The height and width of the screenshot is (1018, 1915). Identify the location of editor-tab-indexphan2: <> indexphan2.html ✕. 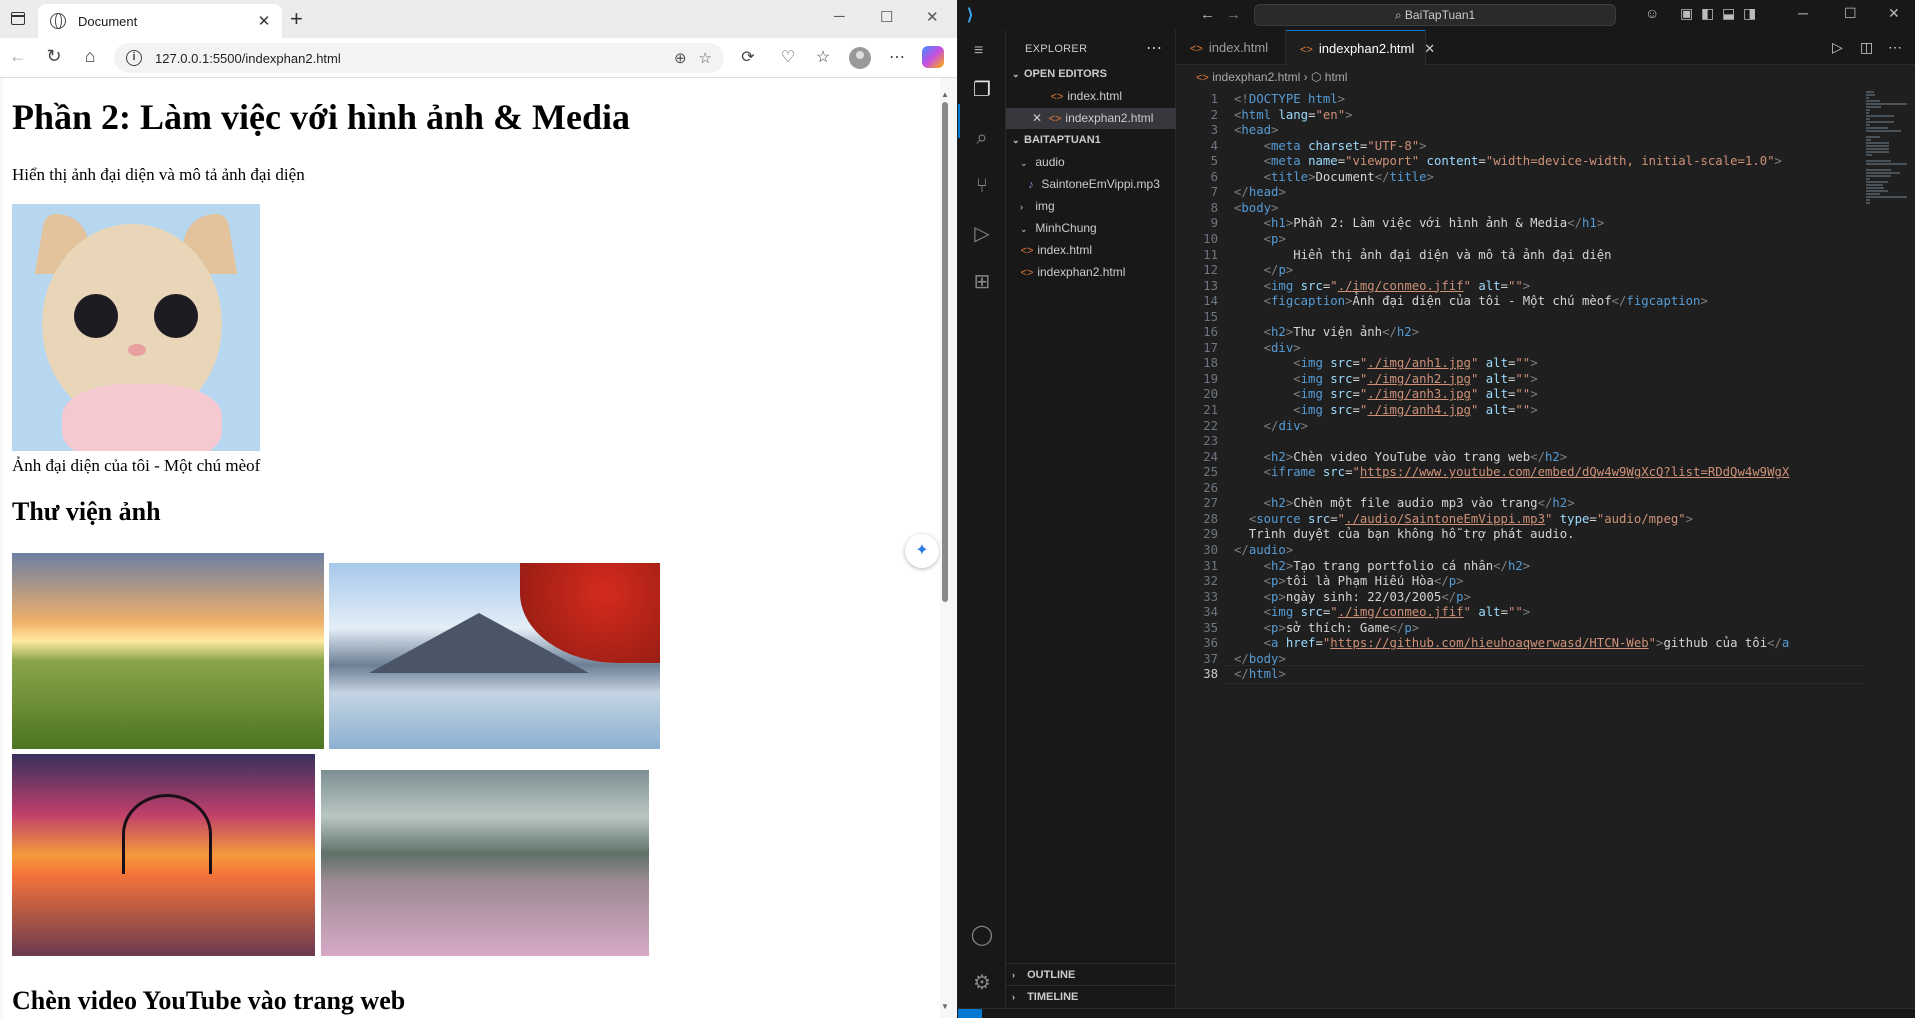
(1360, 47).